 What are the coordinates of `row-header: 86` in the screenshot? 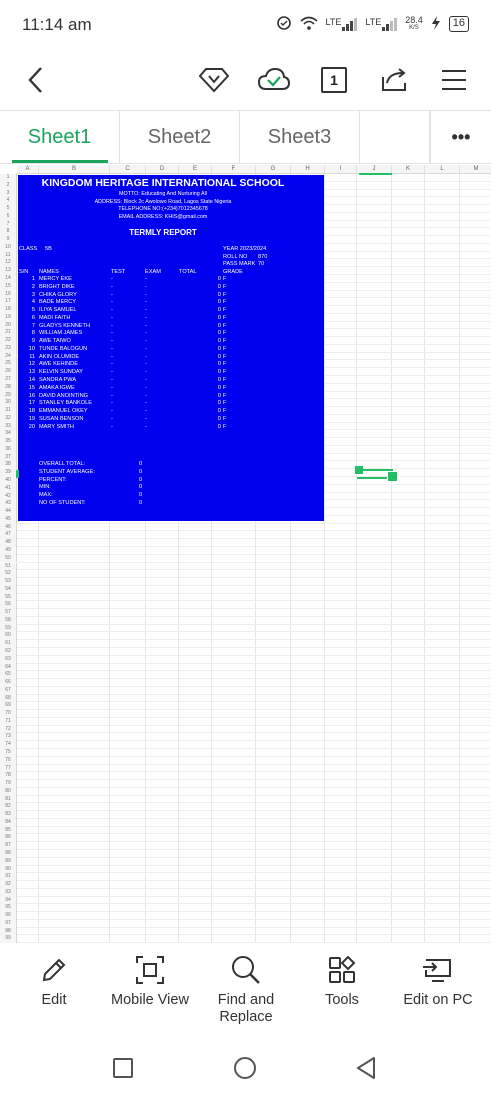 It's located at (8, 838).